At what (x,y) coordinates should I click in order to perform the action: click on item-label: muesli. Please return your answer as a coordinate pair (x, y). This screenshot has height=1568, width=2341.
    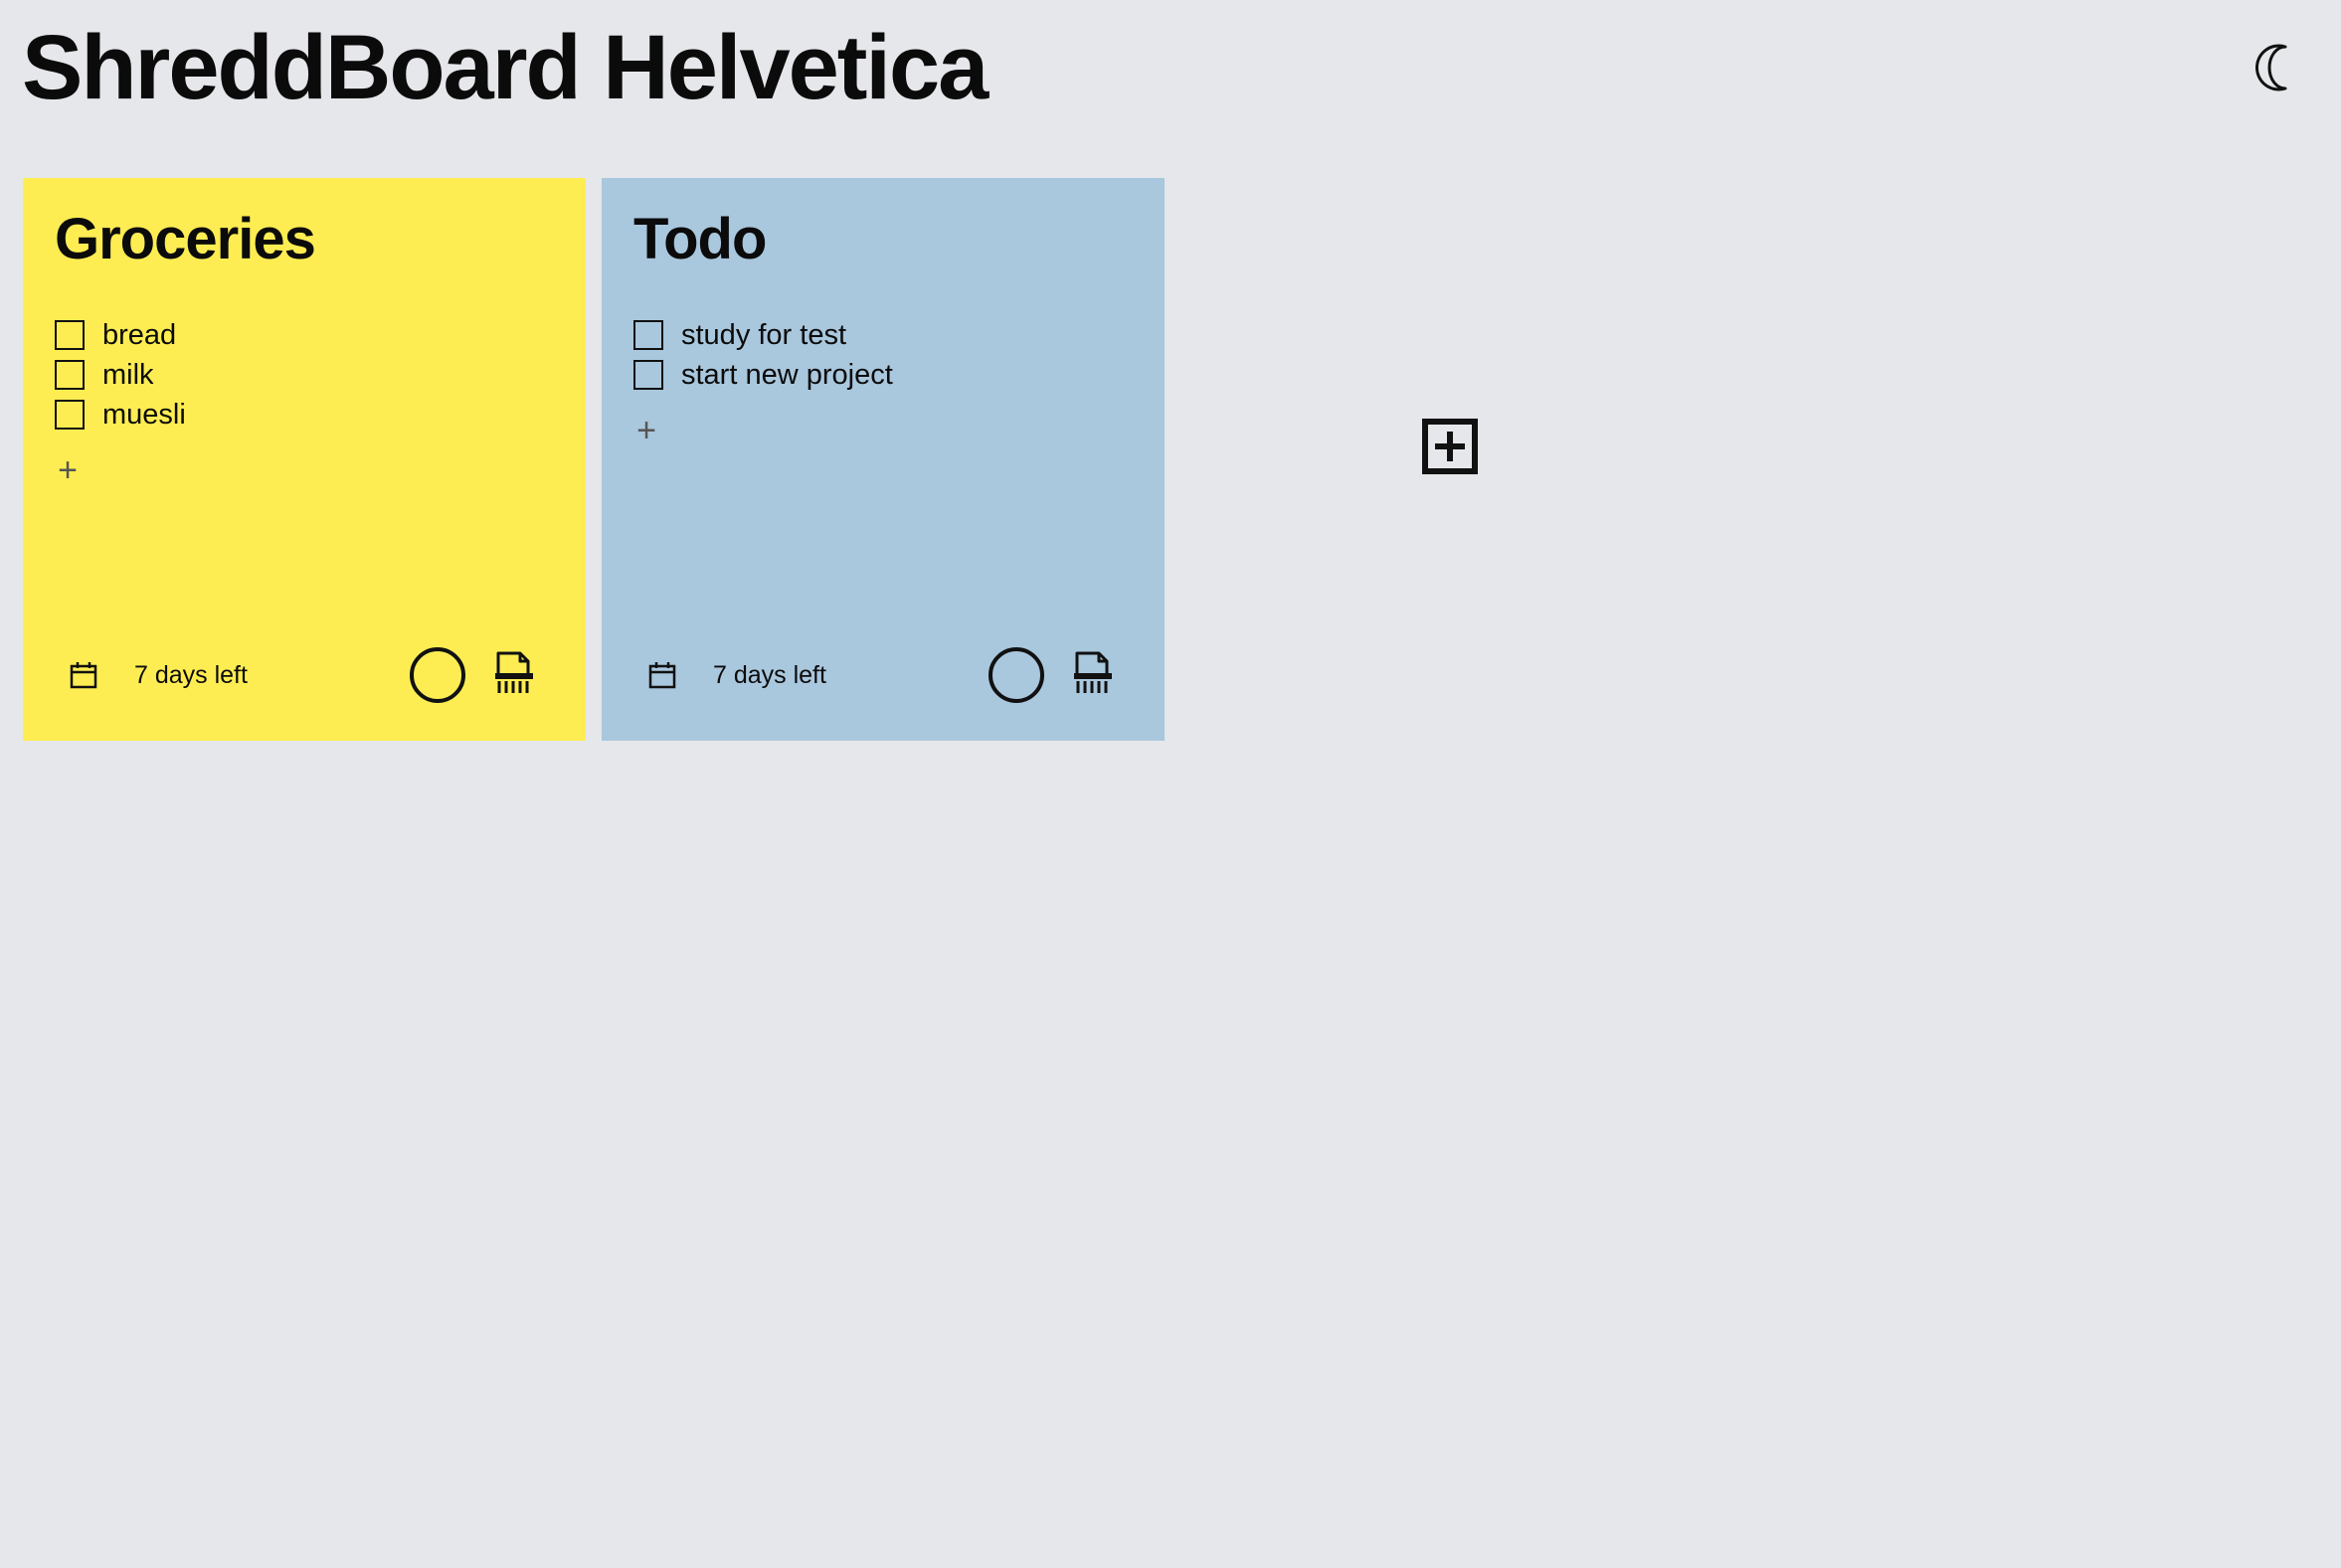
    Looking at the image, I should click on (144, 415).